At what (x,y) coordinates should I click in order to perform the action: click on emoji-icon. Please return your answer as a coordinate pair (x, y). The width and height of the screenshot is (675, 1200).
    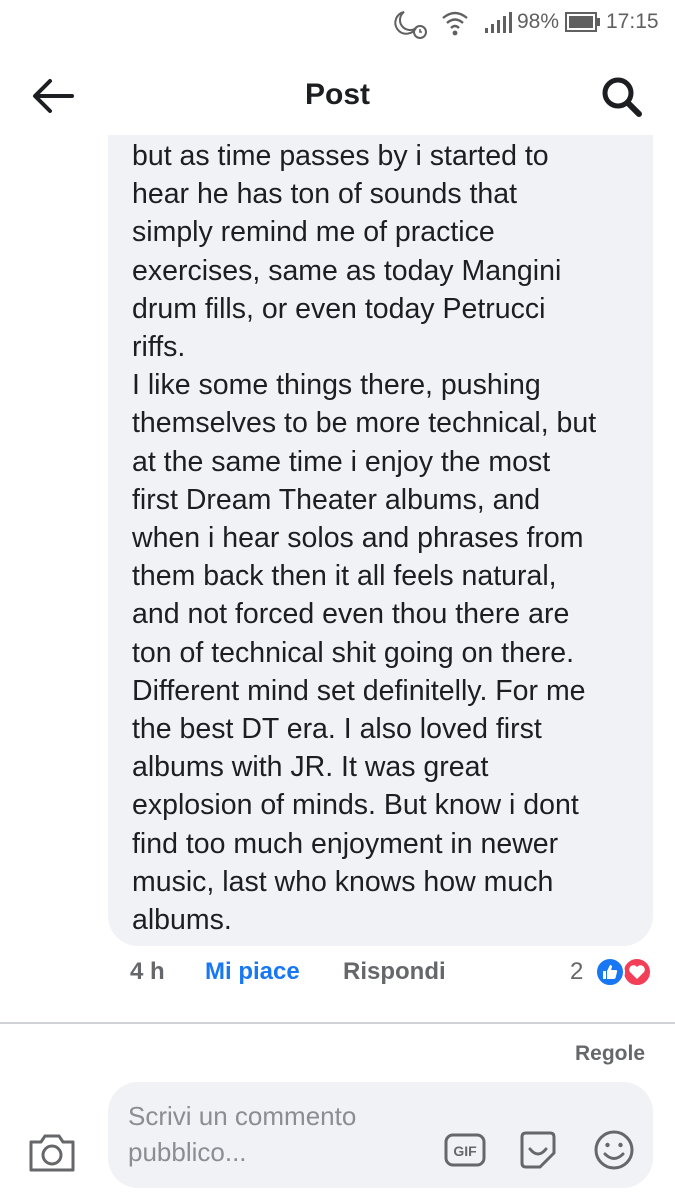
    Looking at the image, I should click on (614, 1150).